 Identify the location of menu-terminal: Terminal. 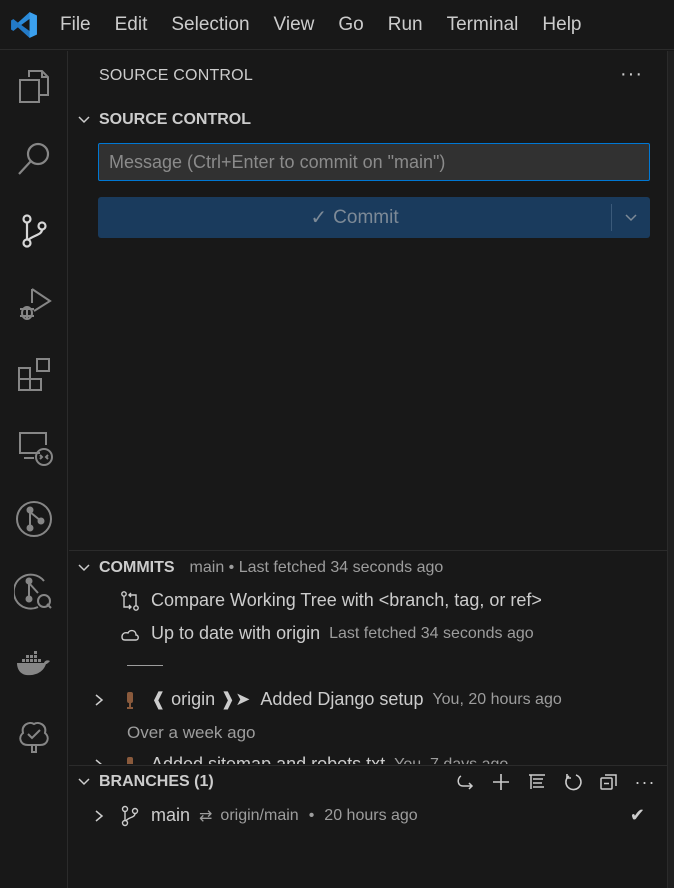
(483, 25).